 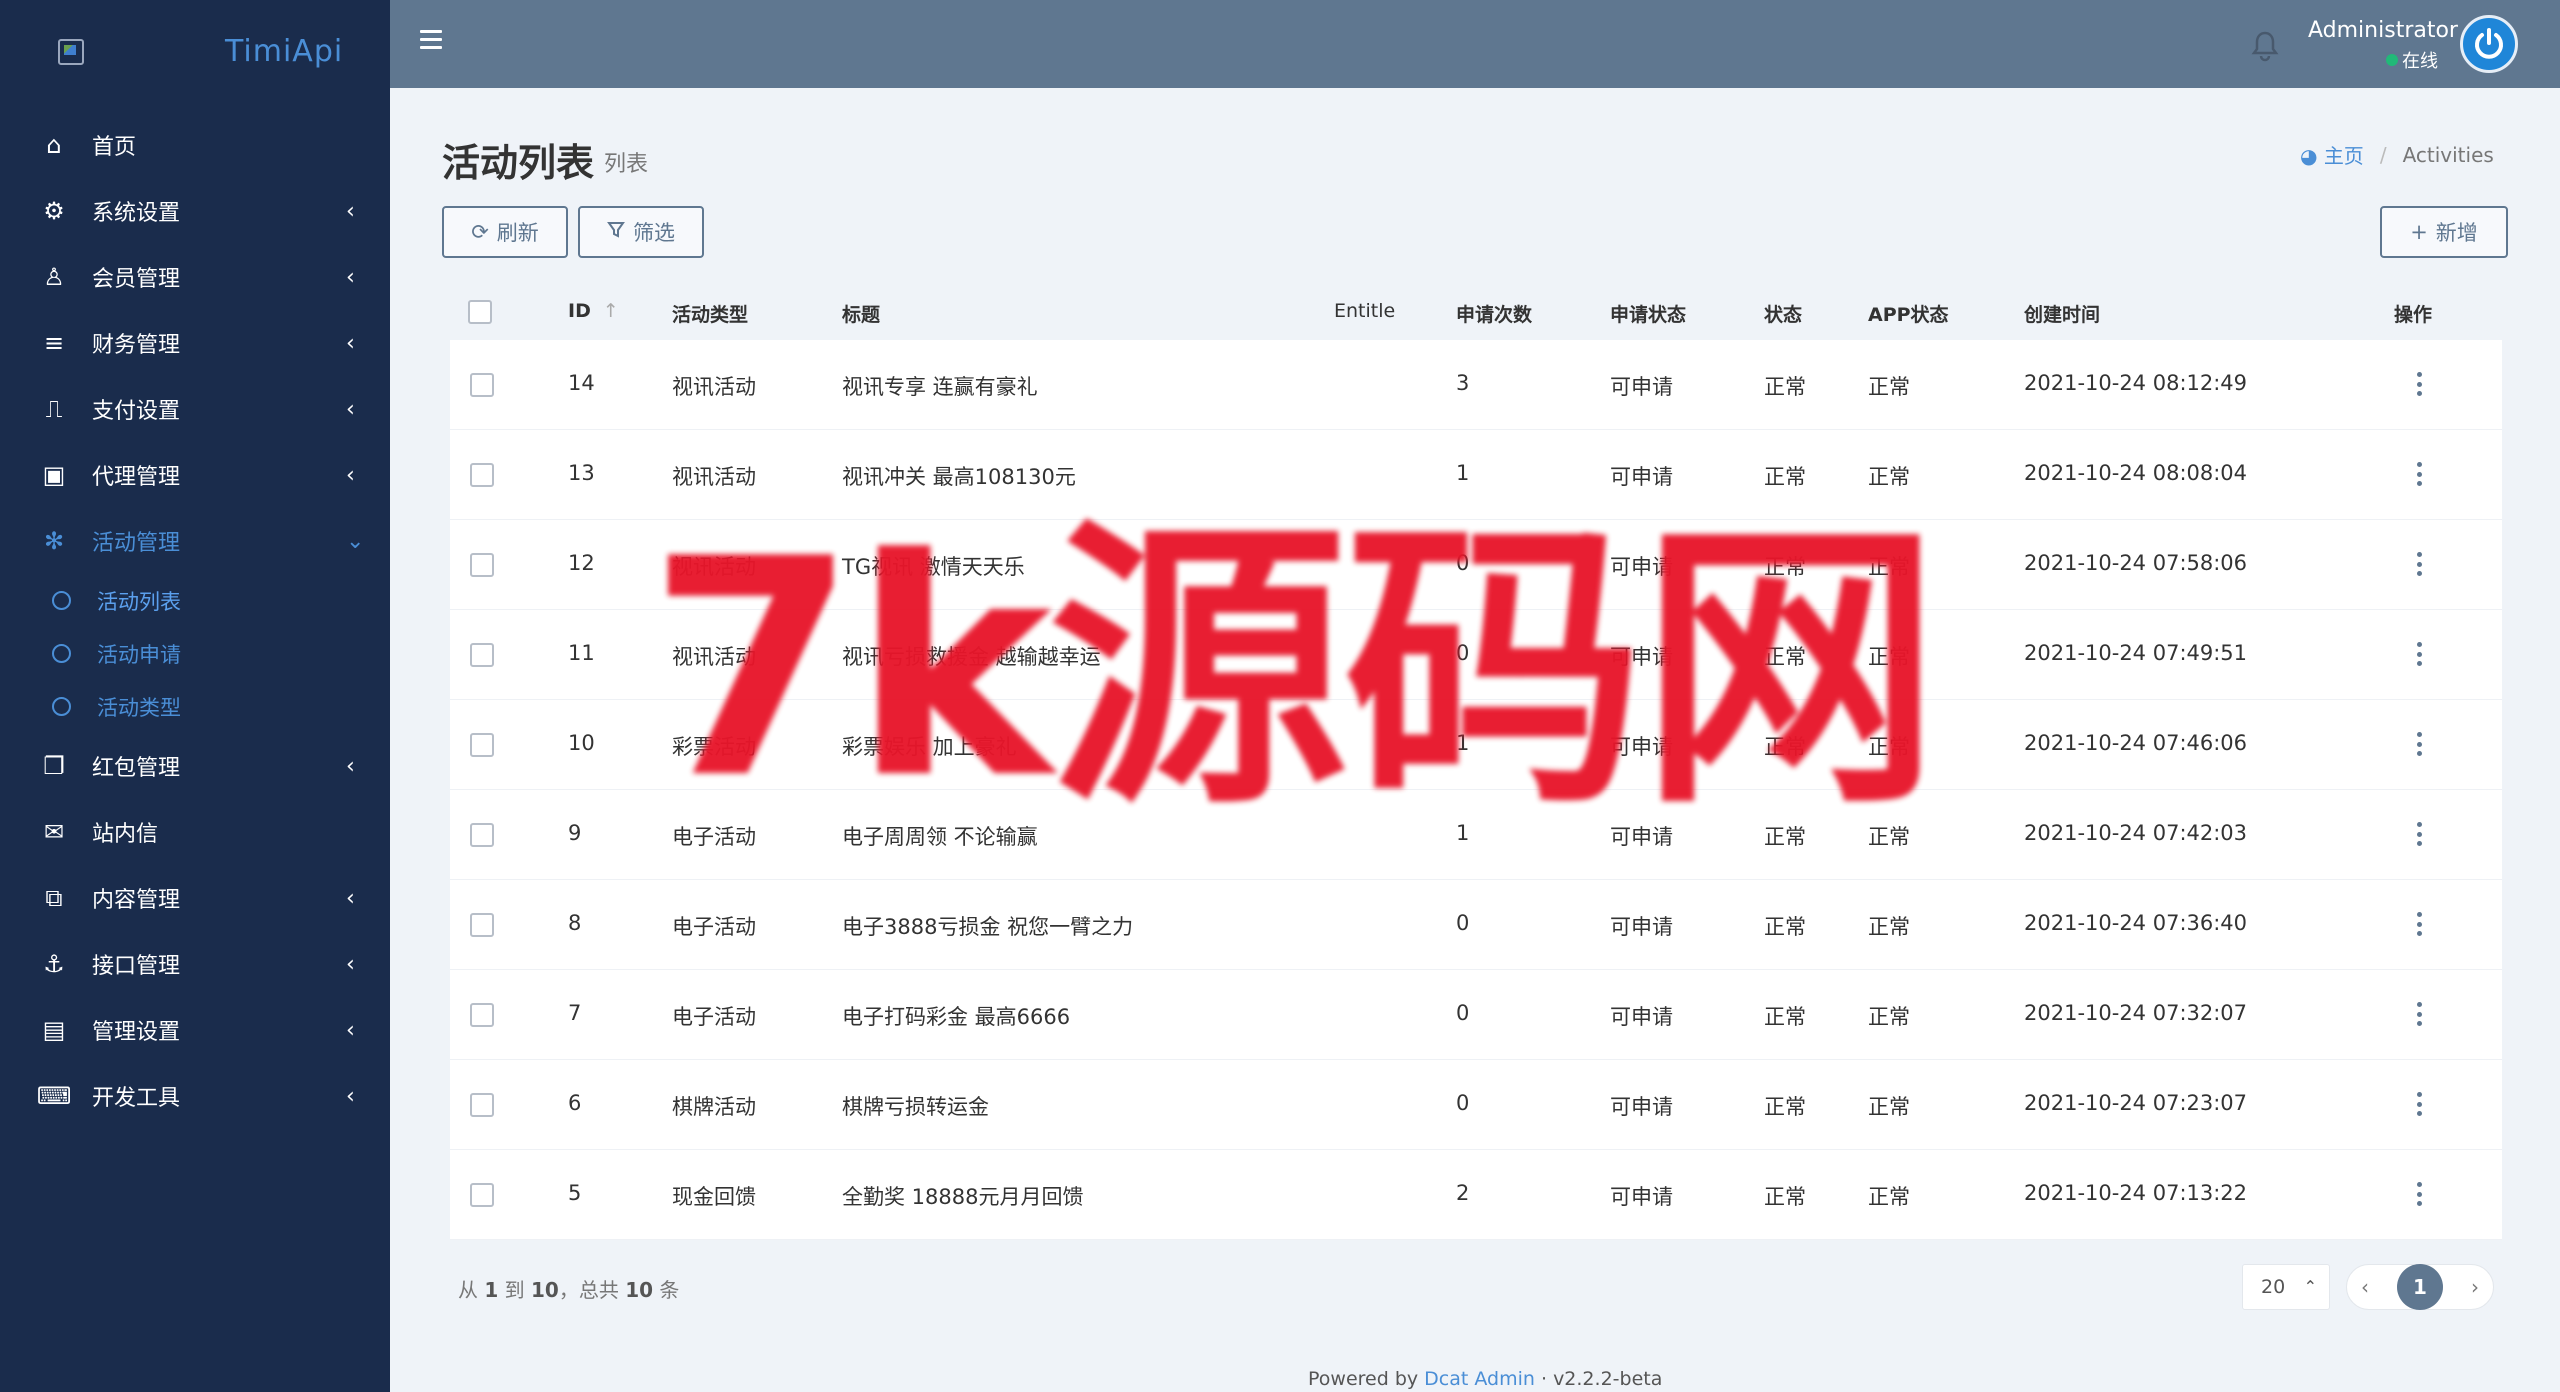 I want to click on sort-icon: ↑, so click(x=611, y=311).